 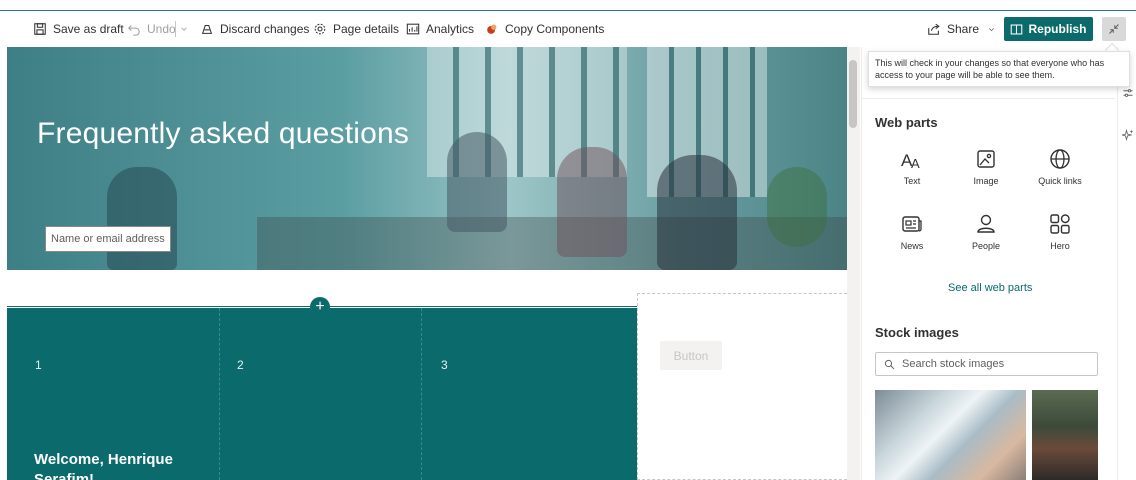 What do you see at coordinates (444, 365) in the screenshot?
I see `column-number: 3` at bounding box center [444, 365].